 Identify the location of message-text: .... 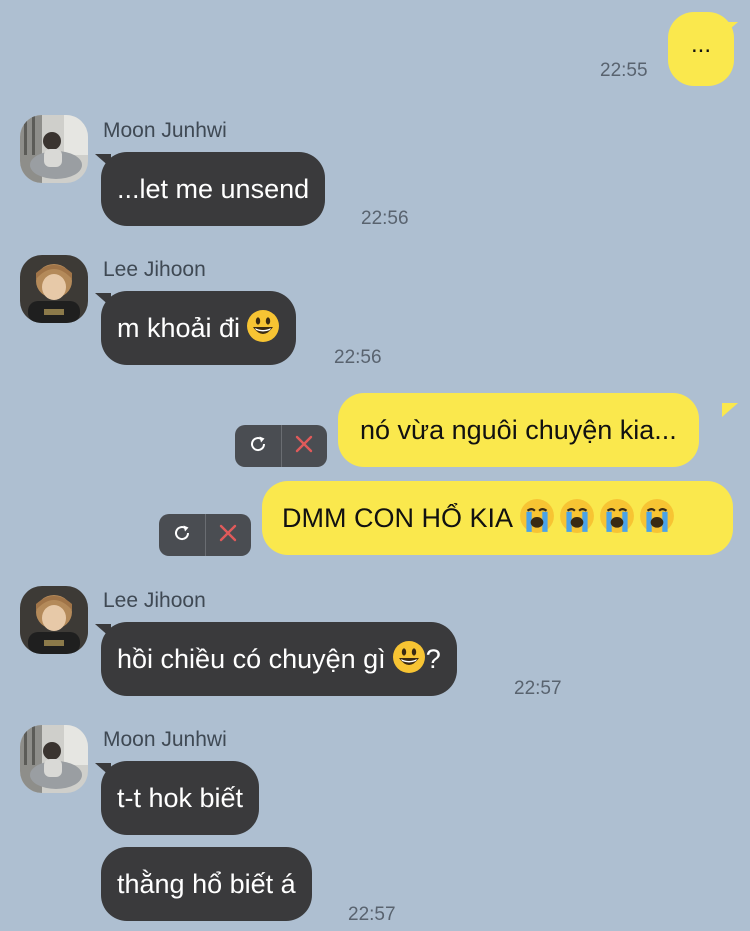
(700, 44).